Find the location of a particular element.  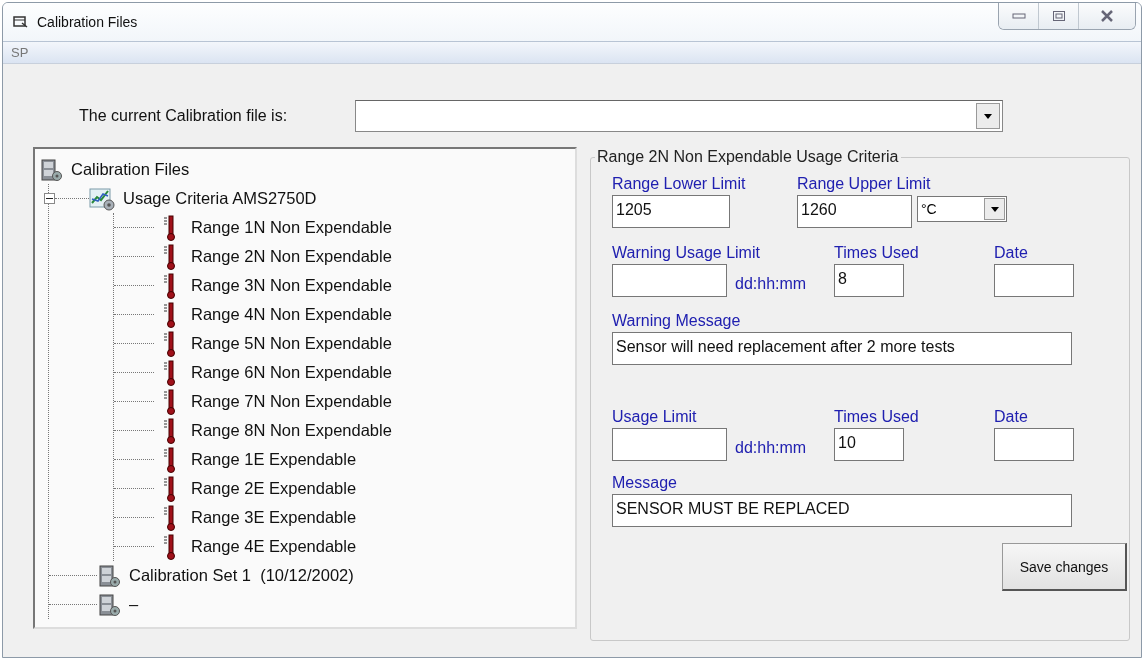

close-icon is located at coordinates (1107, 16).